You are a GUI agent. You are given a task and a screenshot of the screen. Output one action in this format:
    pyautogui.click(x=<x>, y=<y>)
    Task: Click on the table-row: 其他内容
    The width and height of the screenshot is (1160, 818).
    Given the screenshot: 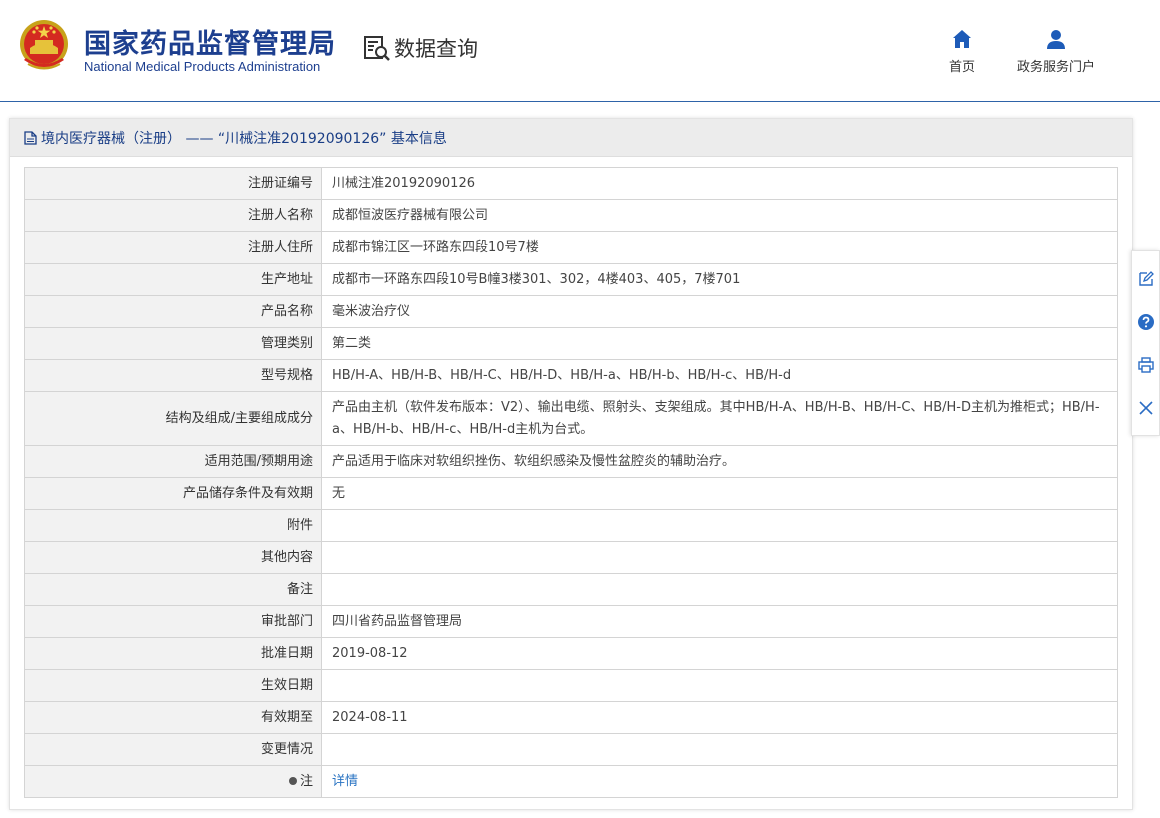 What is the action you would take?
    pyautogui.click(x=571, y=557)
    